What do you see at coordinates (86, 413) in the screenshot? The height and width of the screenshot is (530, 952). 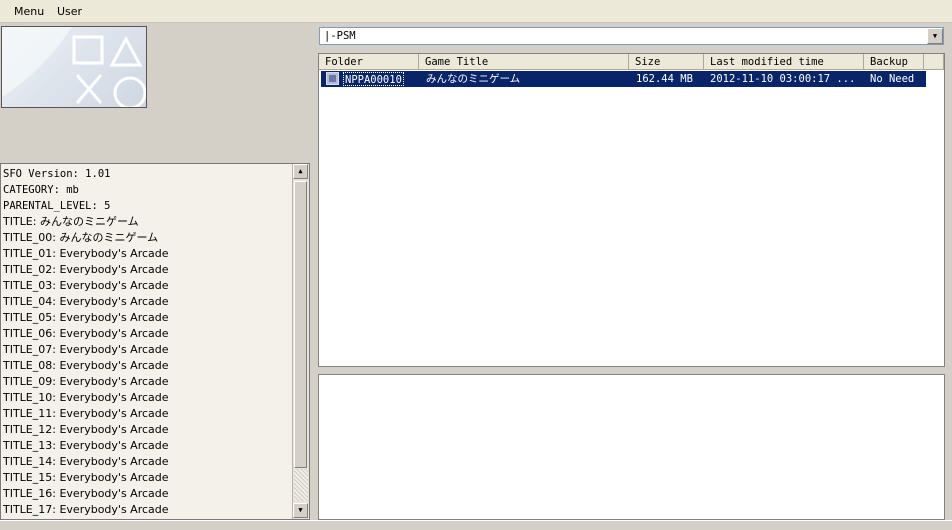 I see `sfo-line: TITLE_11: Everybody's Arcade` at bounding box center [86, 413].